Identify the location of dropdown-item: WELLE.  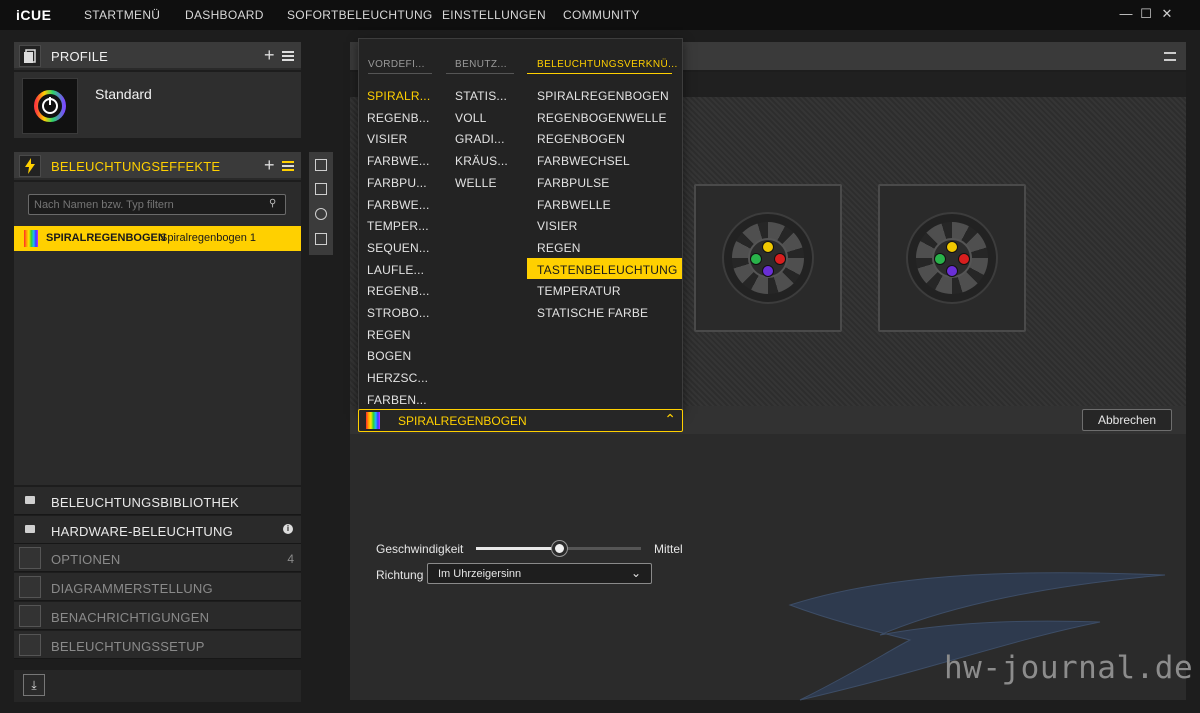
(476, 183).